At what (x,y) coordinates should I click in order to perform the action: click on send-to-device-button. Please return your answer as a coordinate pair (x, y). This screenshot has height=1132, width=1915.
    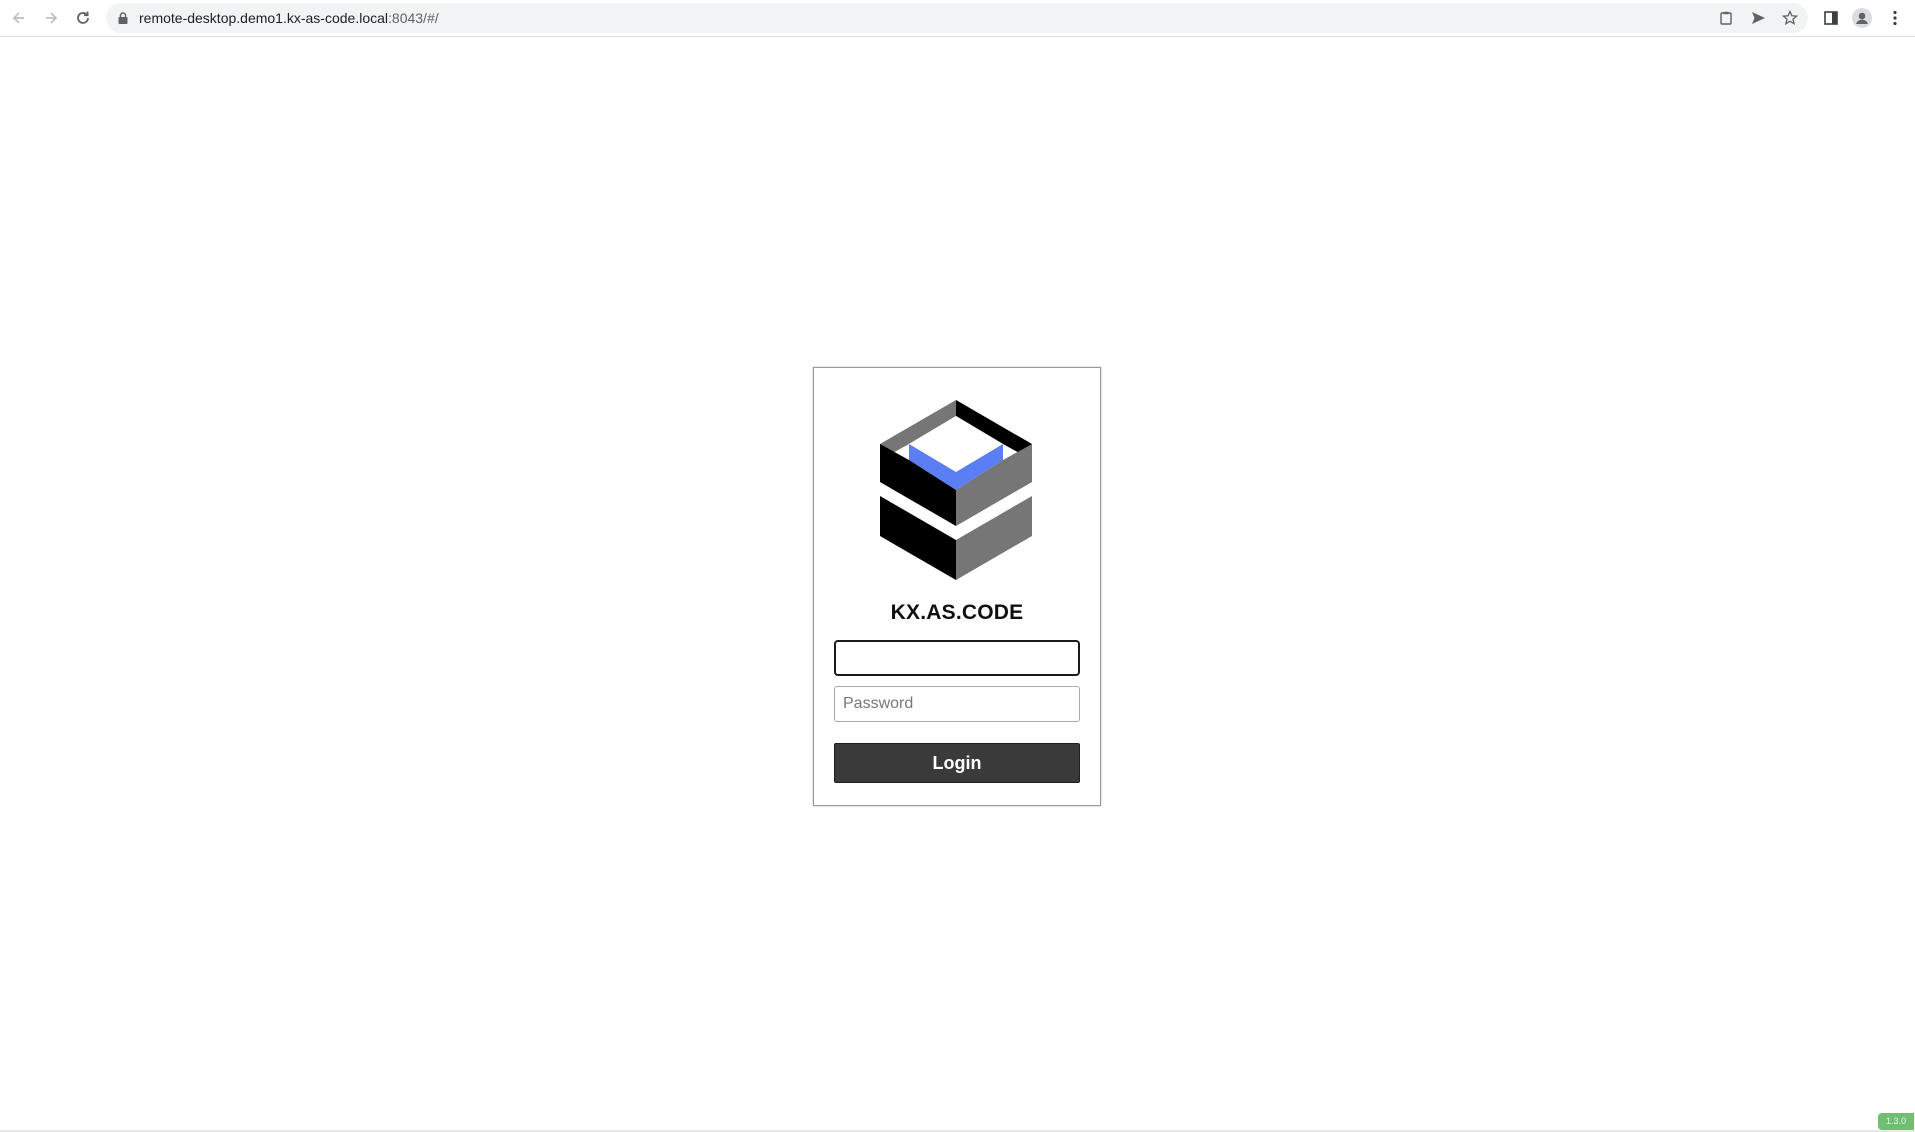
    Looking at the image, I should click on (1758, 18).